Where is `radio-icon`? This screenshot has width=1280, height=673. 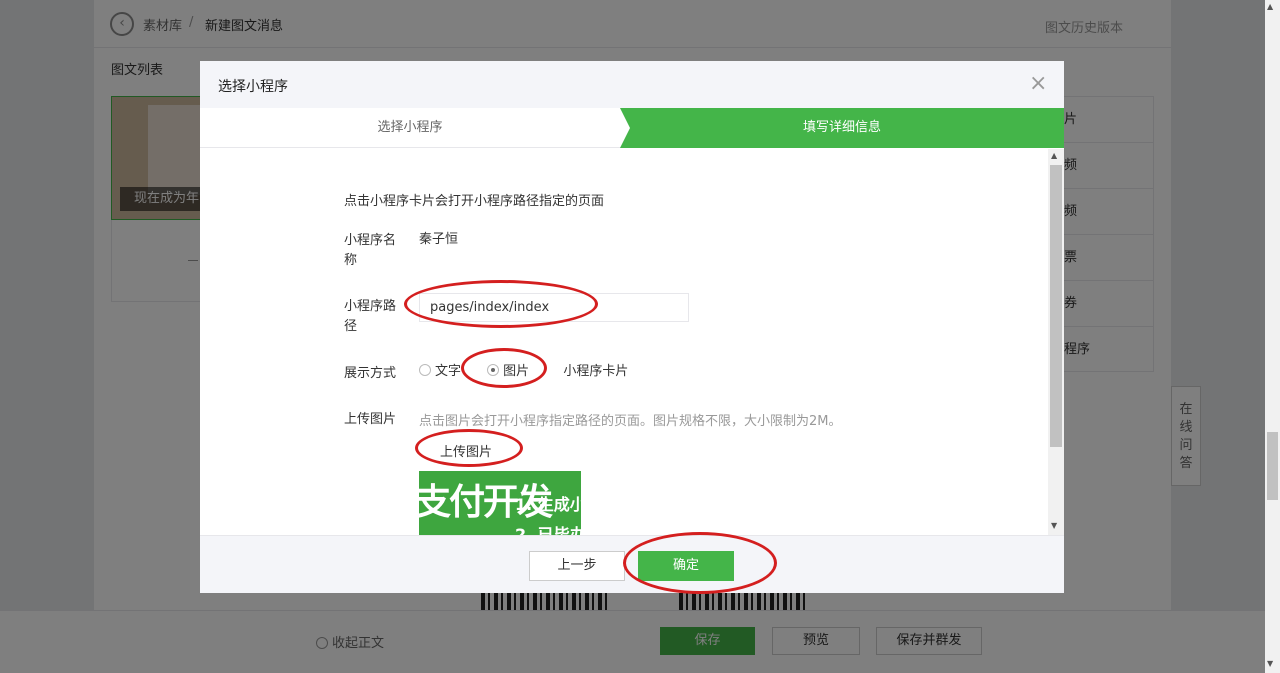
radio-icon is located at coordinates (425, 370).